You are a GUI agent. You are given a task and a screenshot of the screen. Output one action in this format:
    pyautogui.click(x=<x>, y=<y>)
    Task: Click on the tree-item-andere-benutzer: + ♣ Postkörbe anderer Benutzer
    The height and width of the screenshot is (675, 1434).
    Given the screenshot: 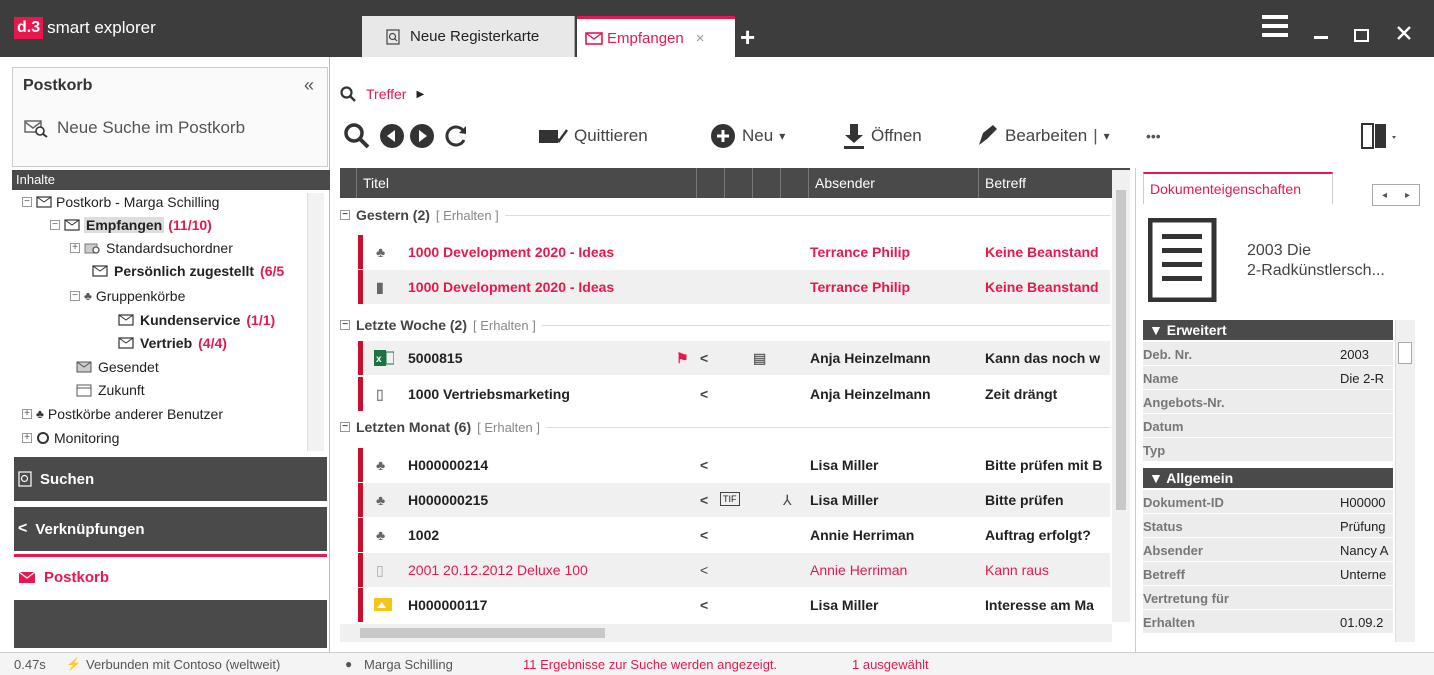 What is the action you would take?
    pyautogui.click(x=122, y=414)
    